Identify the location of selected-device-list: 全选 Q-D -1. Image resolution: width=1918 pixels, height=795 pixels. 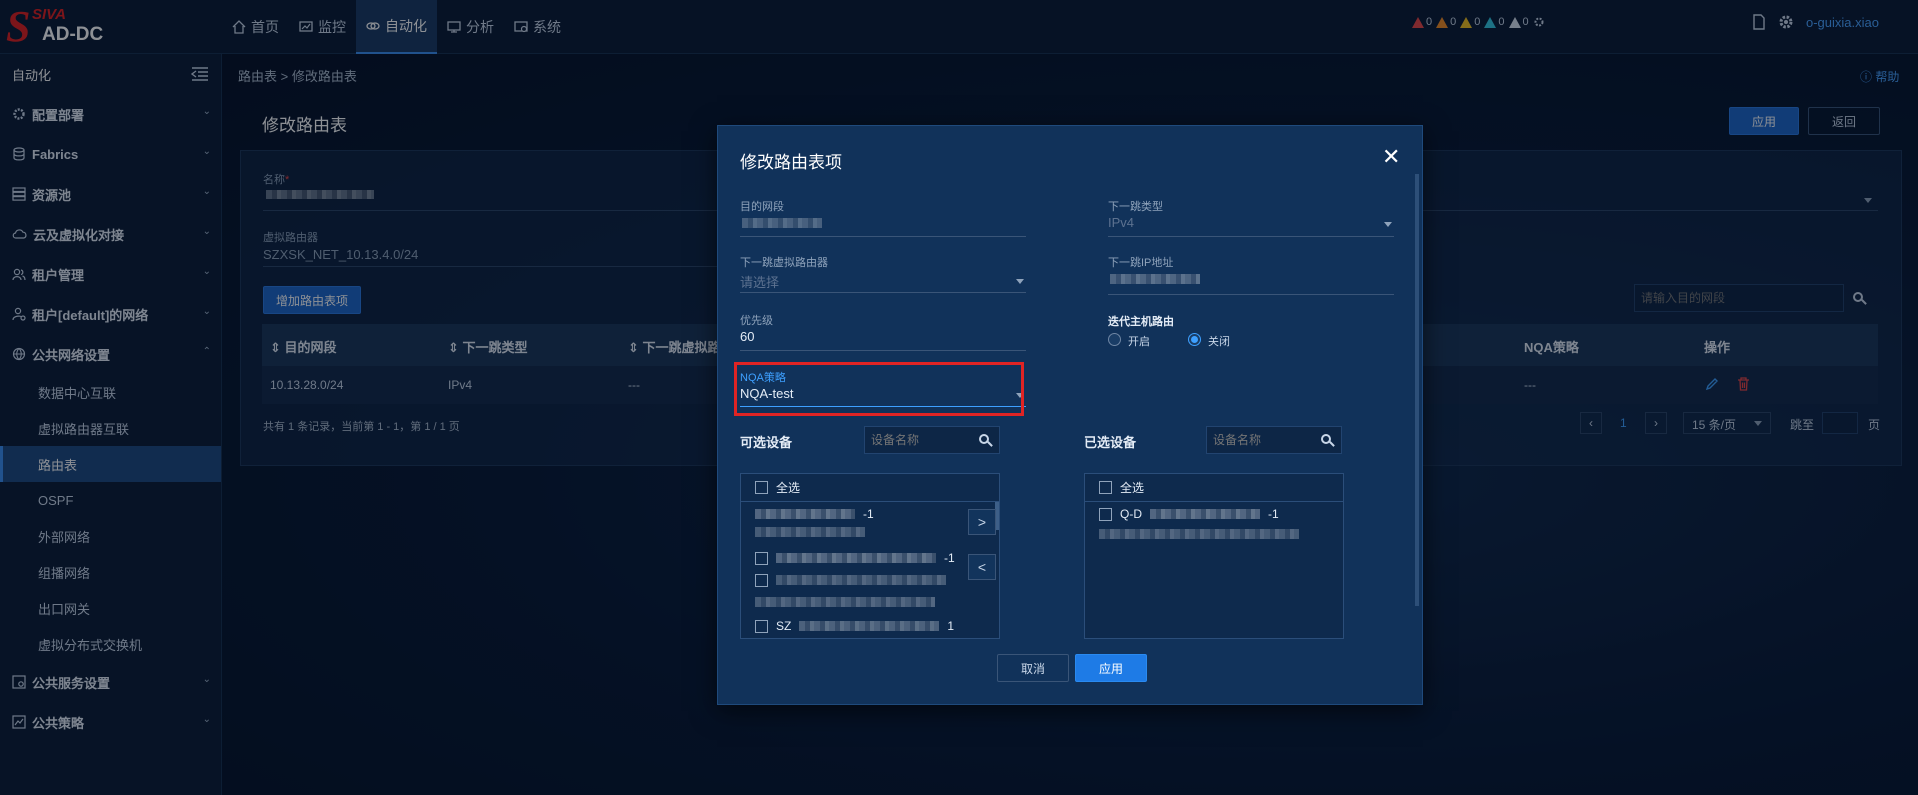
(1214, 556).